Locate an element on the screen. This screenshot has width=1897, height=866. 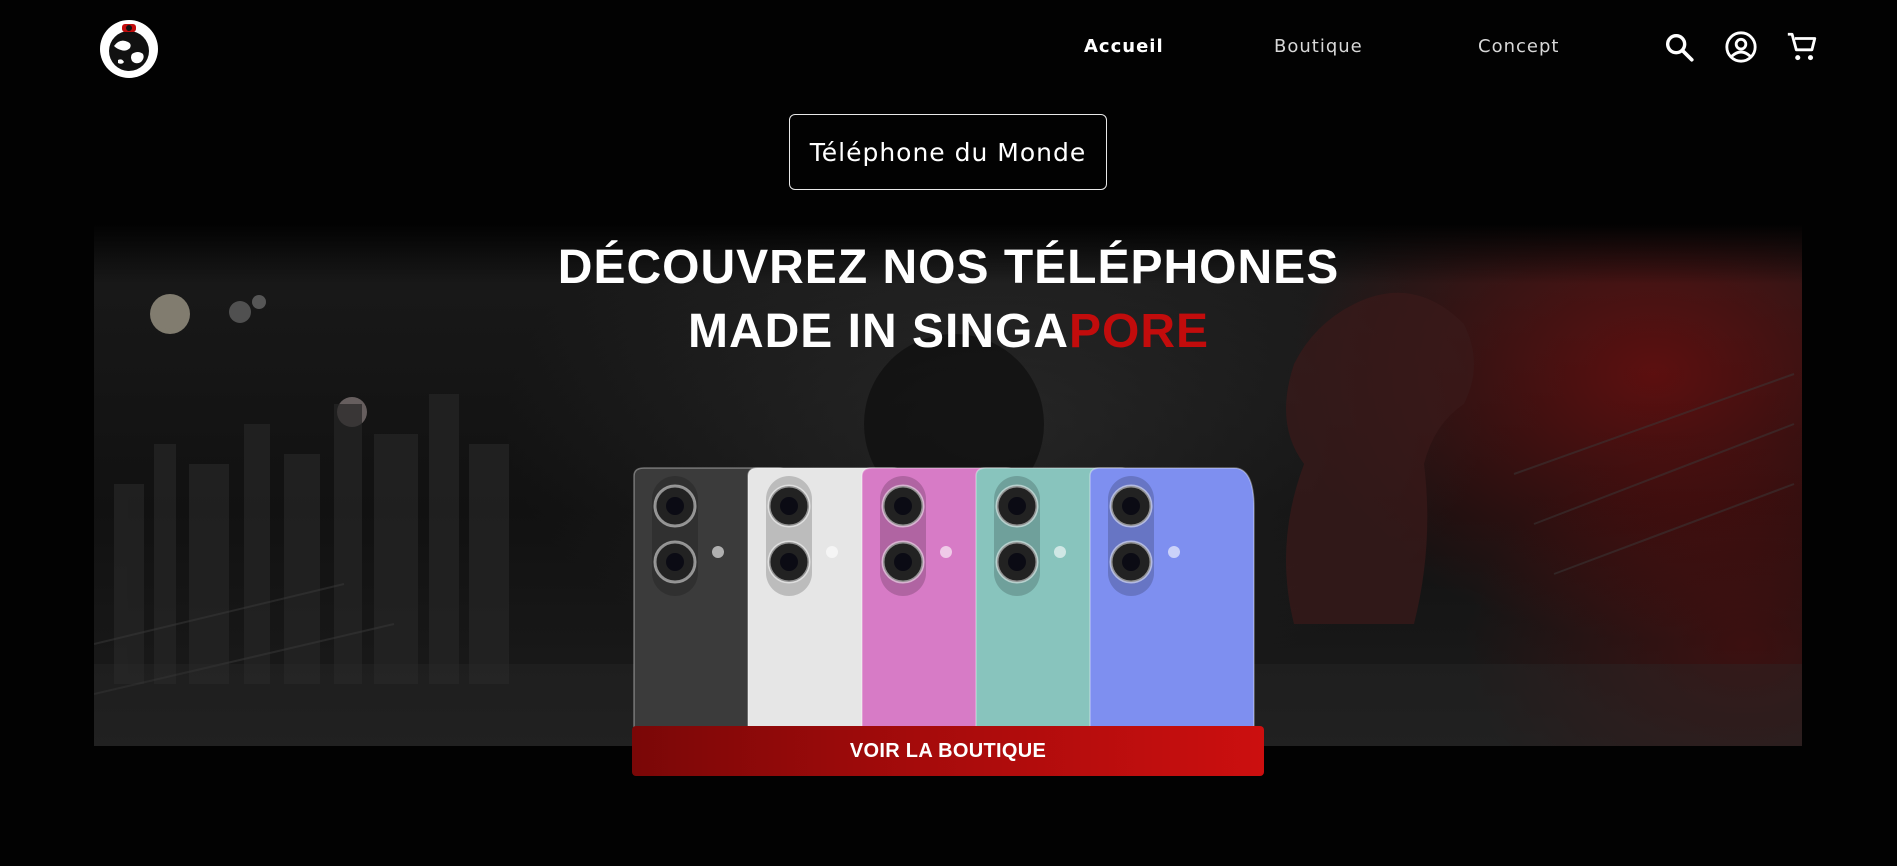
phones-product-image is located at coordinates (944, 606).